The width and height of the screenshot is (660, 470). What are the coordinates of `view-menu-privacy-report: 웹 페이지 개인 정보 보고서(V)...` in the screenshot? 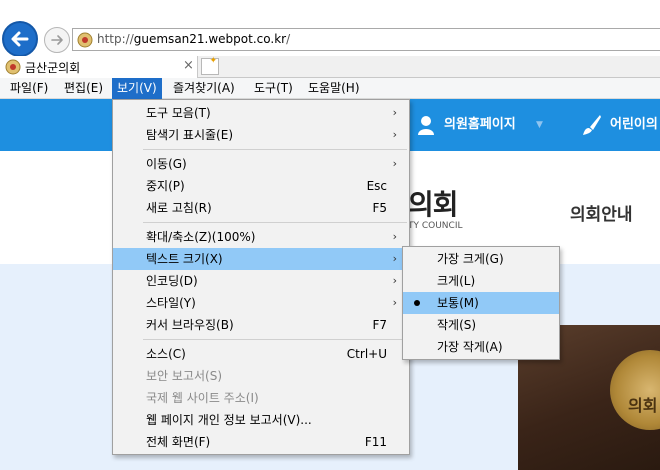 It's located at (261, 420).